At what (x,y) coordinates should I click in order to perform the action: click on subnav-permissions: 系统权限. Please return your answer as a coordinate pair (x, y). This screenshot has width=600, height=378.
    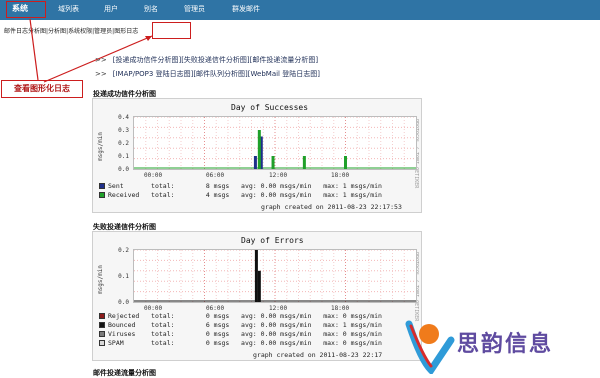
    Looking at the image, I should click on (80, 30).